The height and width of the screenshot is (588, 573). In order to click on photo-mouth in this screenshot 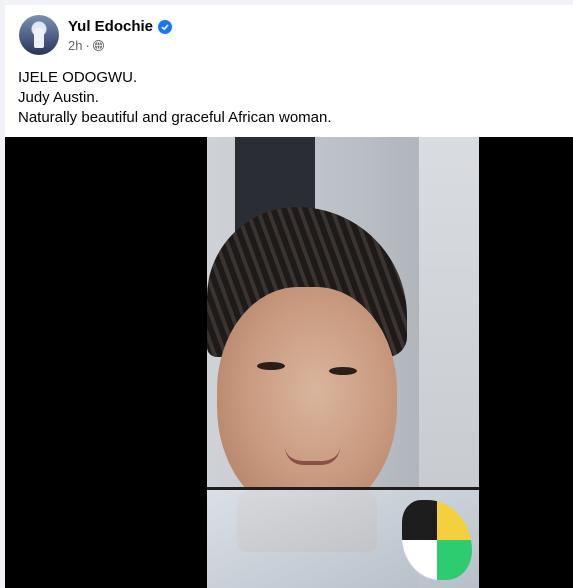, I will do `click(312, 456)`.